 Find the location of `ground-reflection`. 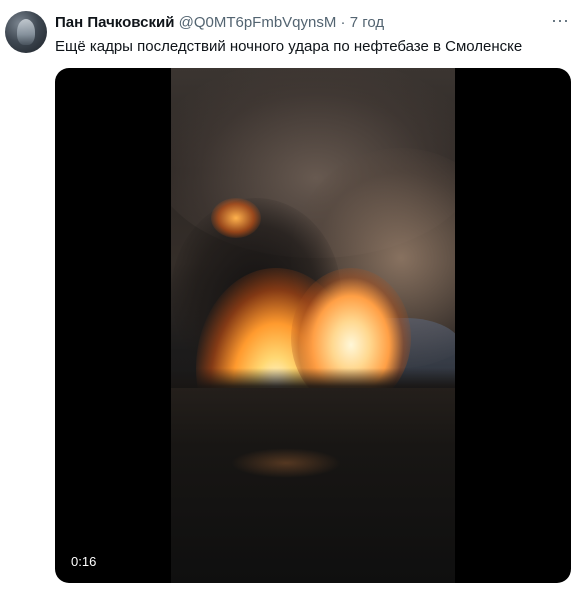

ground-reflection is located at coordinates (286, 463).